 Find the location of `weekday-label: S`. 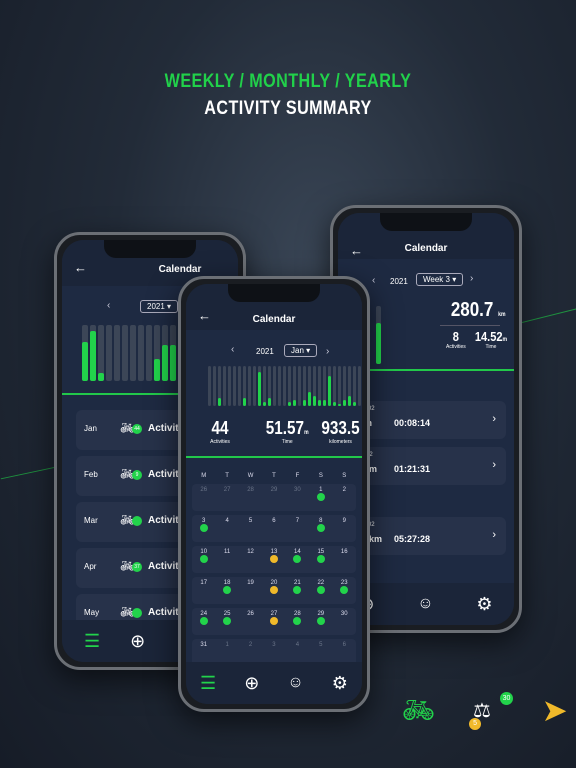

weekday-label: S is located at coordinates (320, 476).